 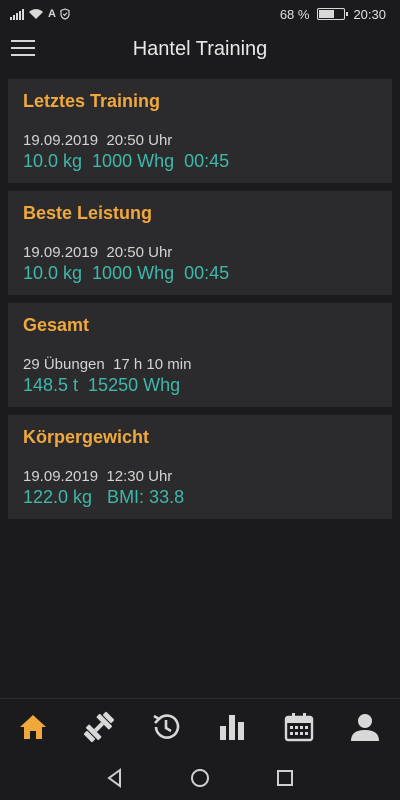 What do you see at coordinates (369, 14) in the screenshot?
I see `status-time: 20:30` at bounding box center [369, 14].